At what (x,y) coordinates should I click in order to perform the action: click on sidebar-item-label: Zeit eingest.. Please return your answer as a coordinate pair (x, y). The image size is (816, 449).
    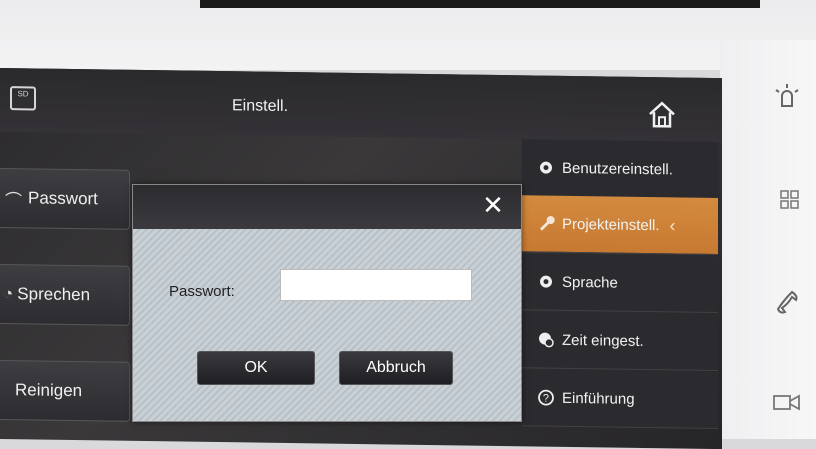
    Looking at the image, I should click on (603, 340).